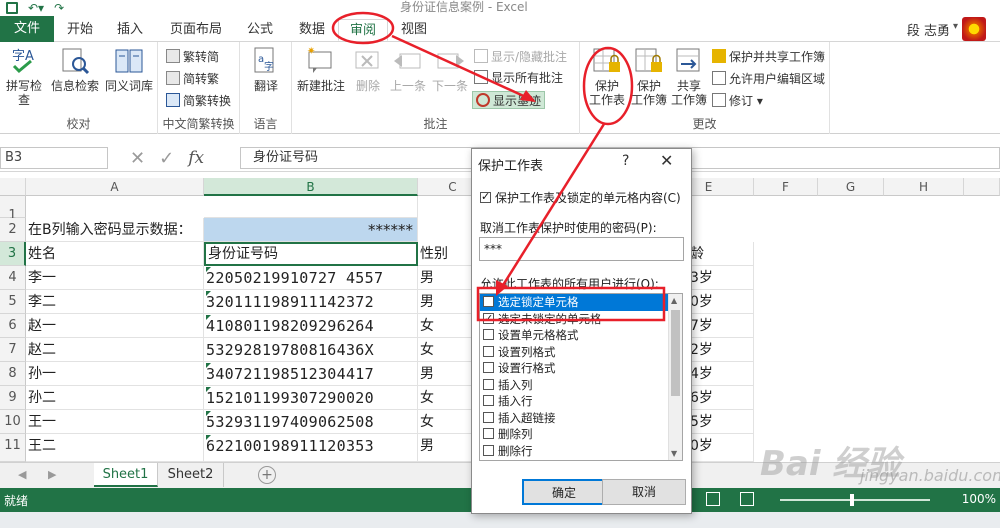 The image size is (1000, 528). I want to click on tab-data: 数据, so click(312, 30).